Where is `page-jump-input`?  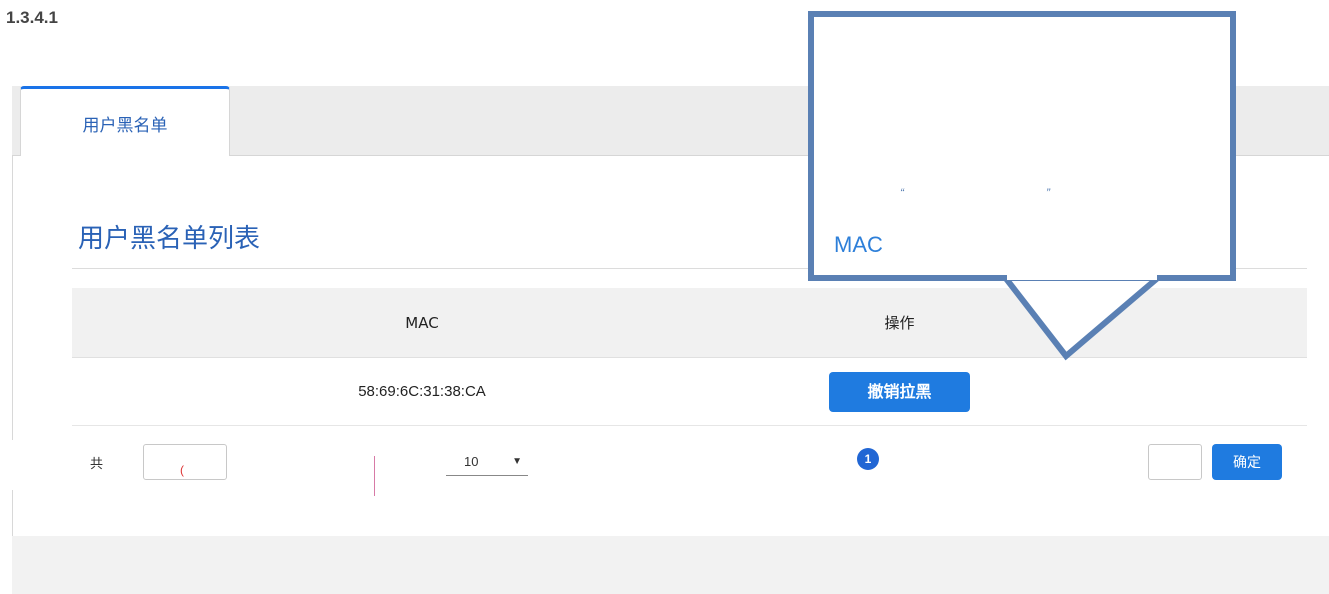
page-jump-input is located at coordinates (185, 462).